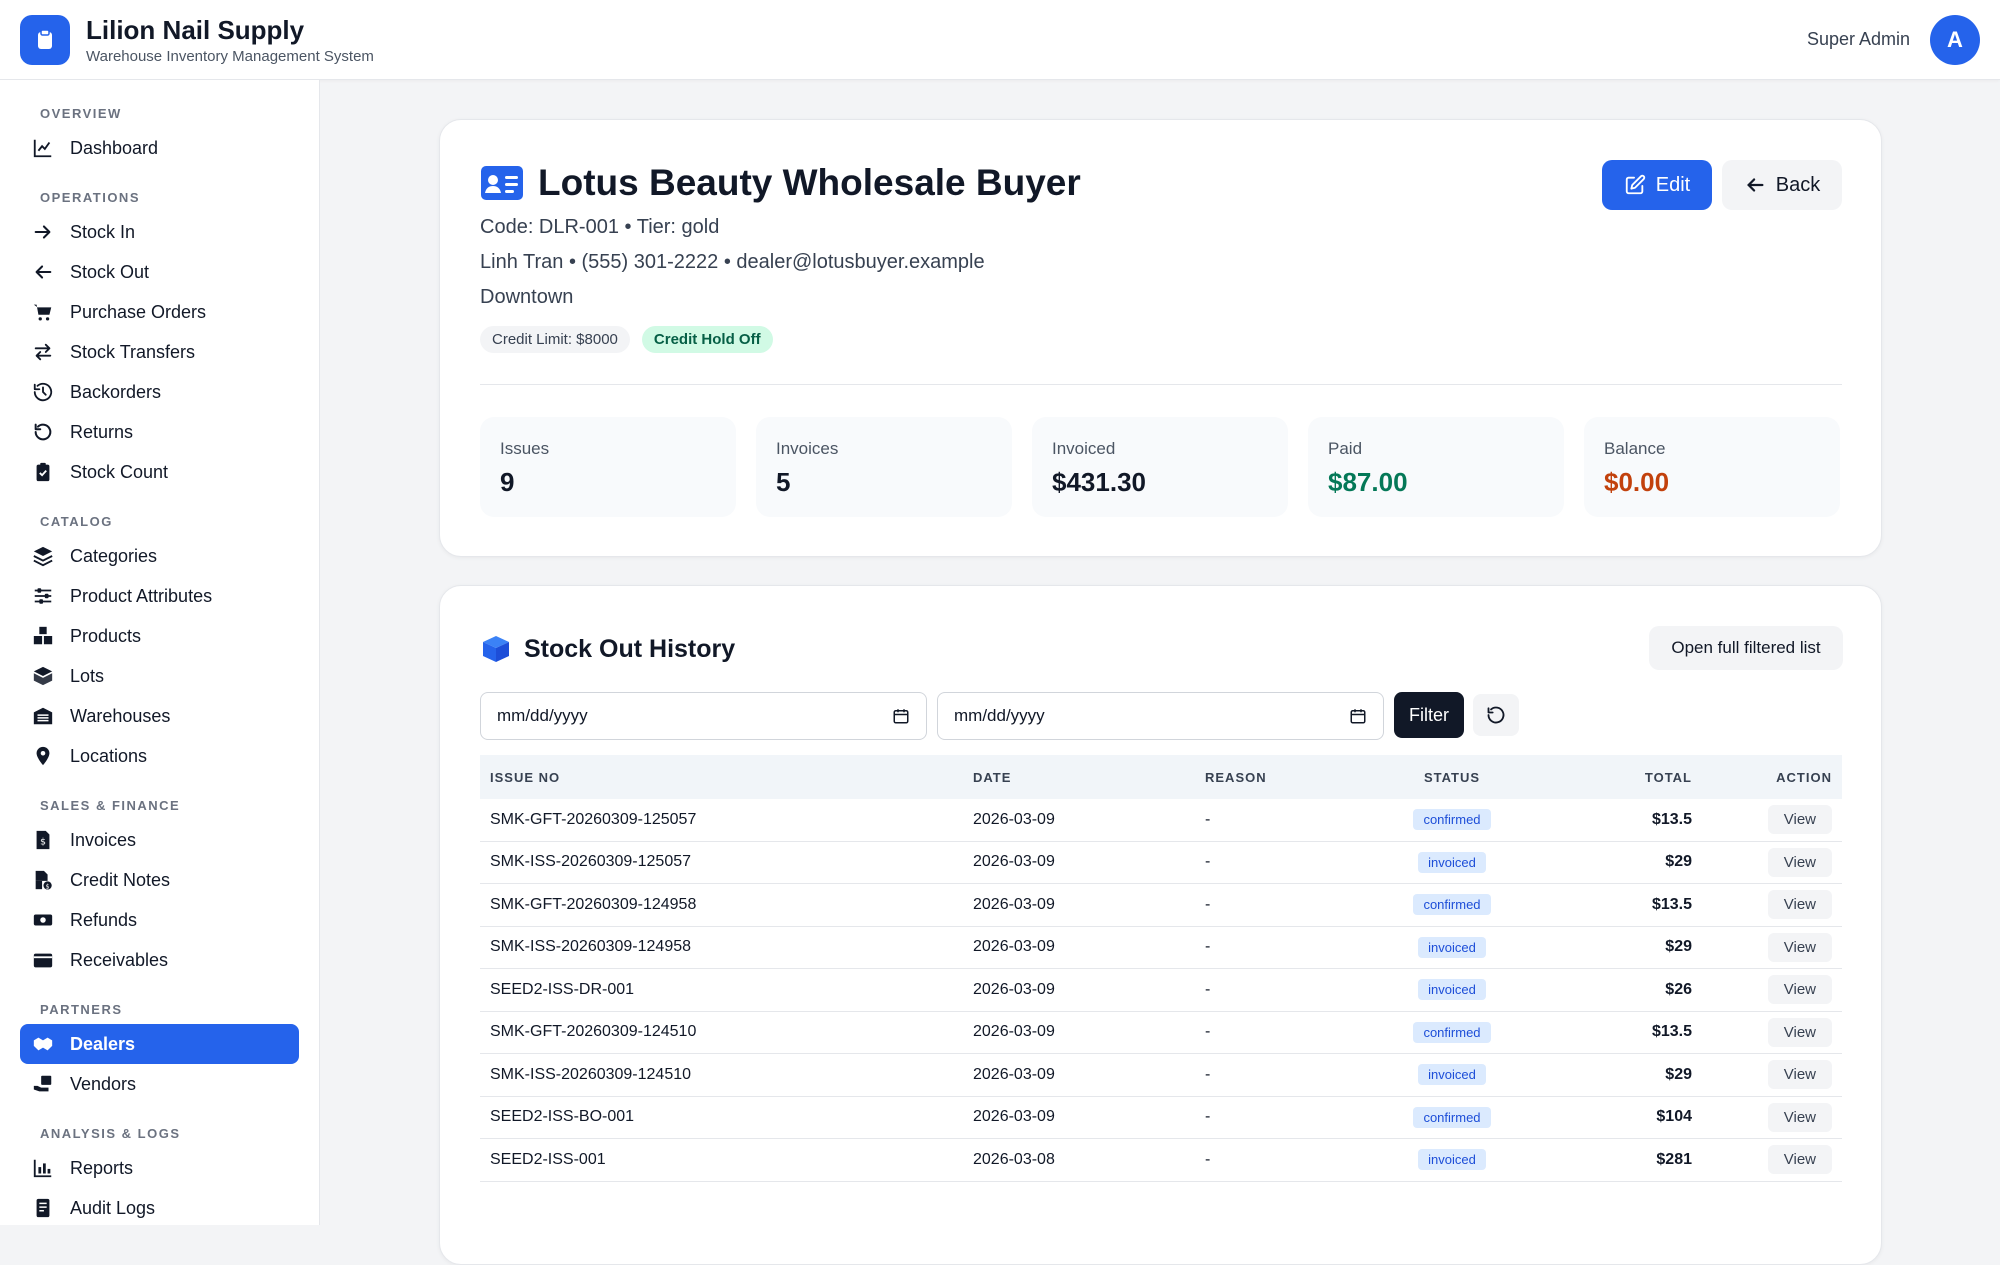  I want to click on sidebar-item-vendors: Vendors, so click(159, 1084).